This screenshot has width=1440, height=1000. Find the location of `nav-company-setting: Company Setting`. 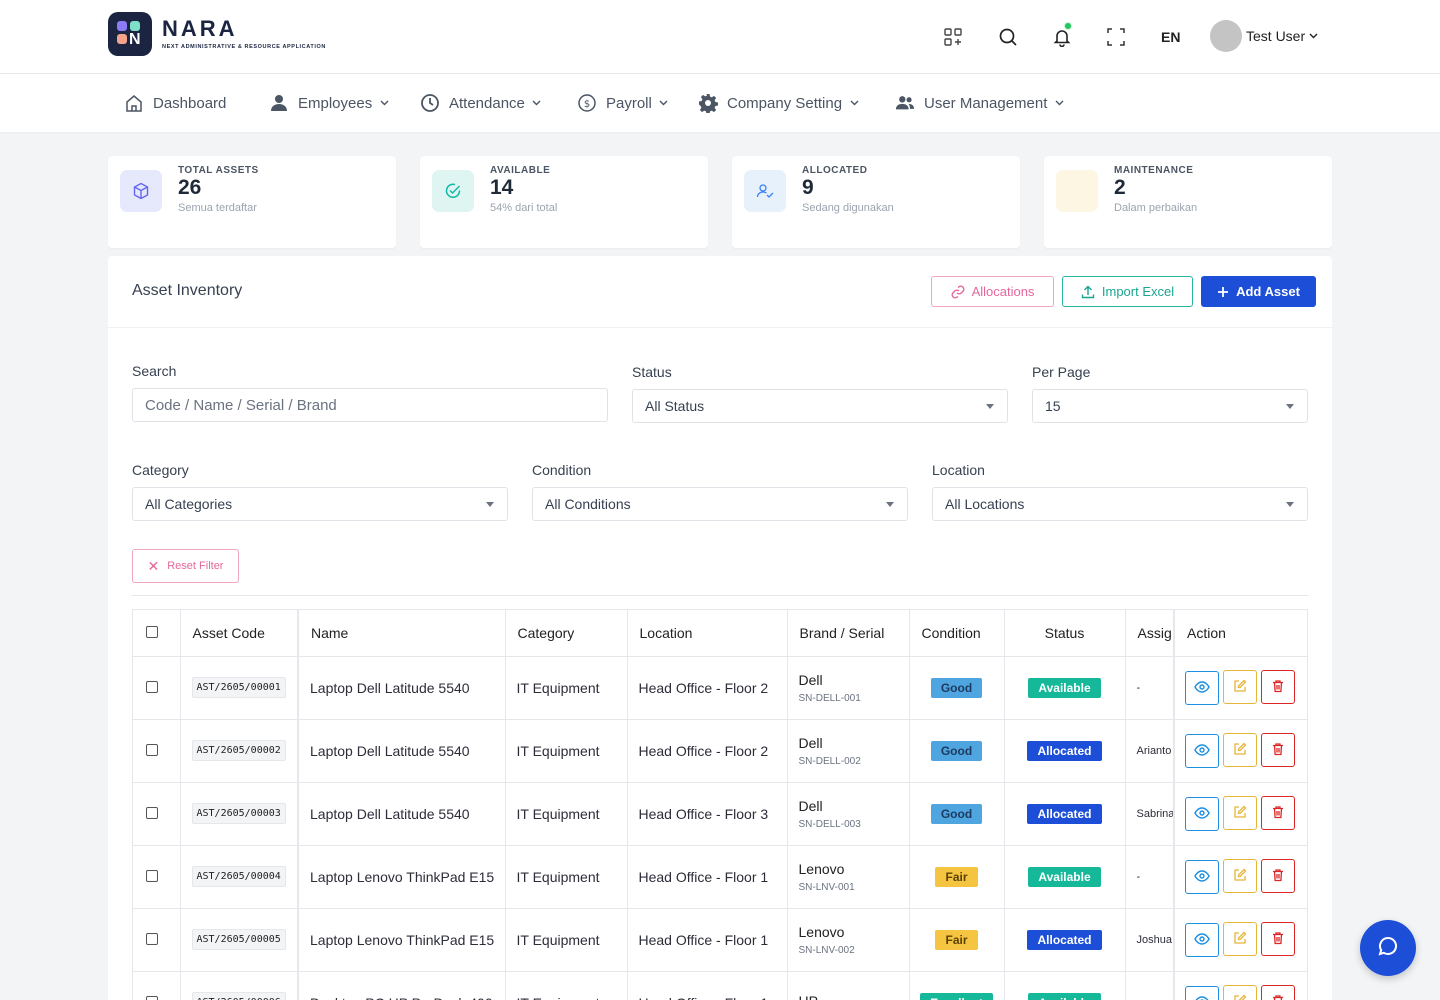

nav-company-setting: Company Setting is located at coordinates (778, 103).